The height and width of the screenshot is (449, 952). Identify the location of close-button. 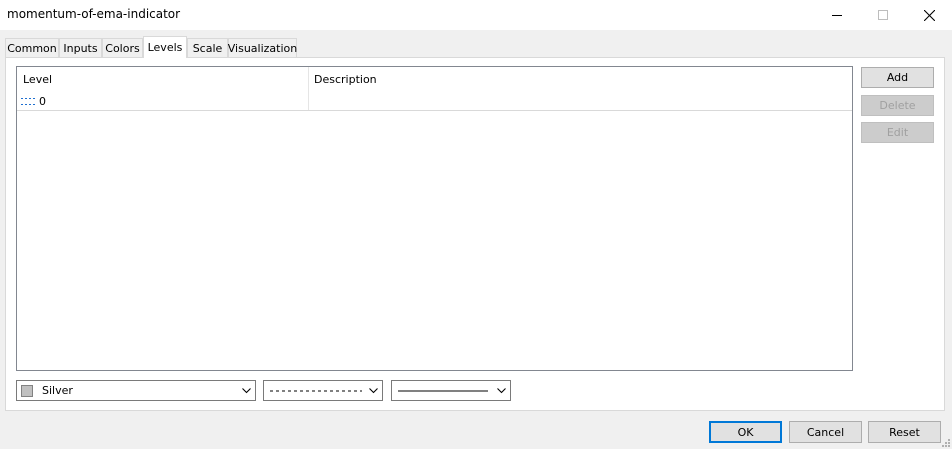
(929, 15).